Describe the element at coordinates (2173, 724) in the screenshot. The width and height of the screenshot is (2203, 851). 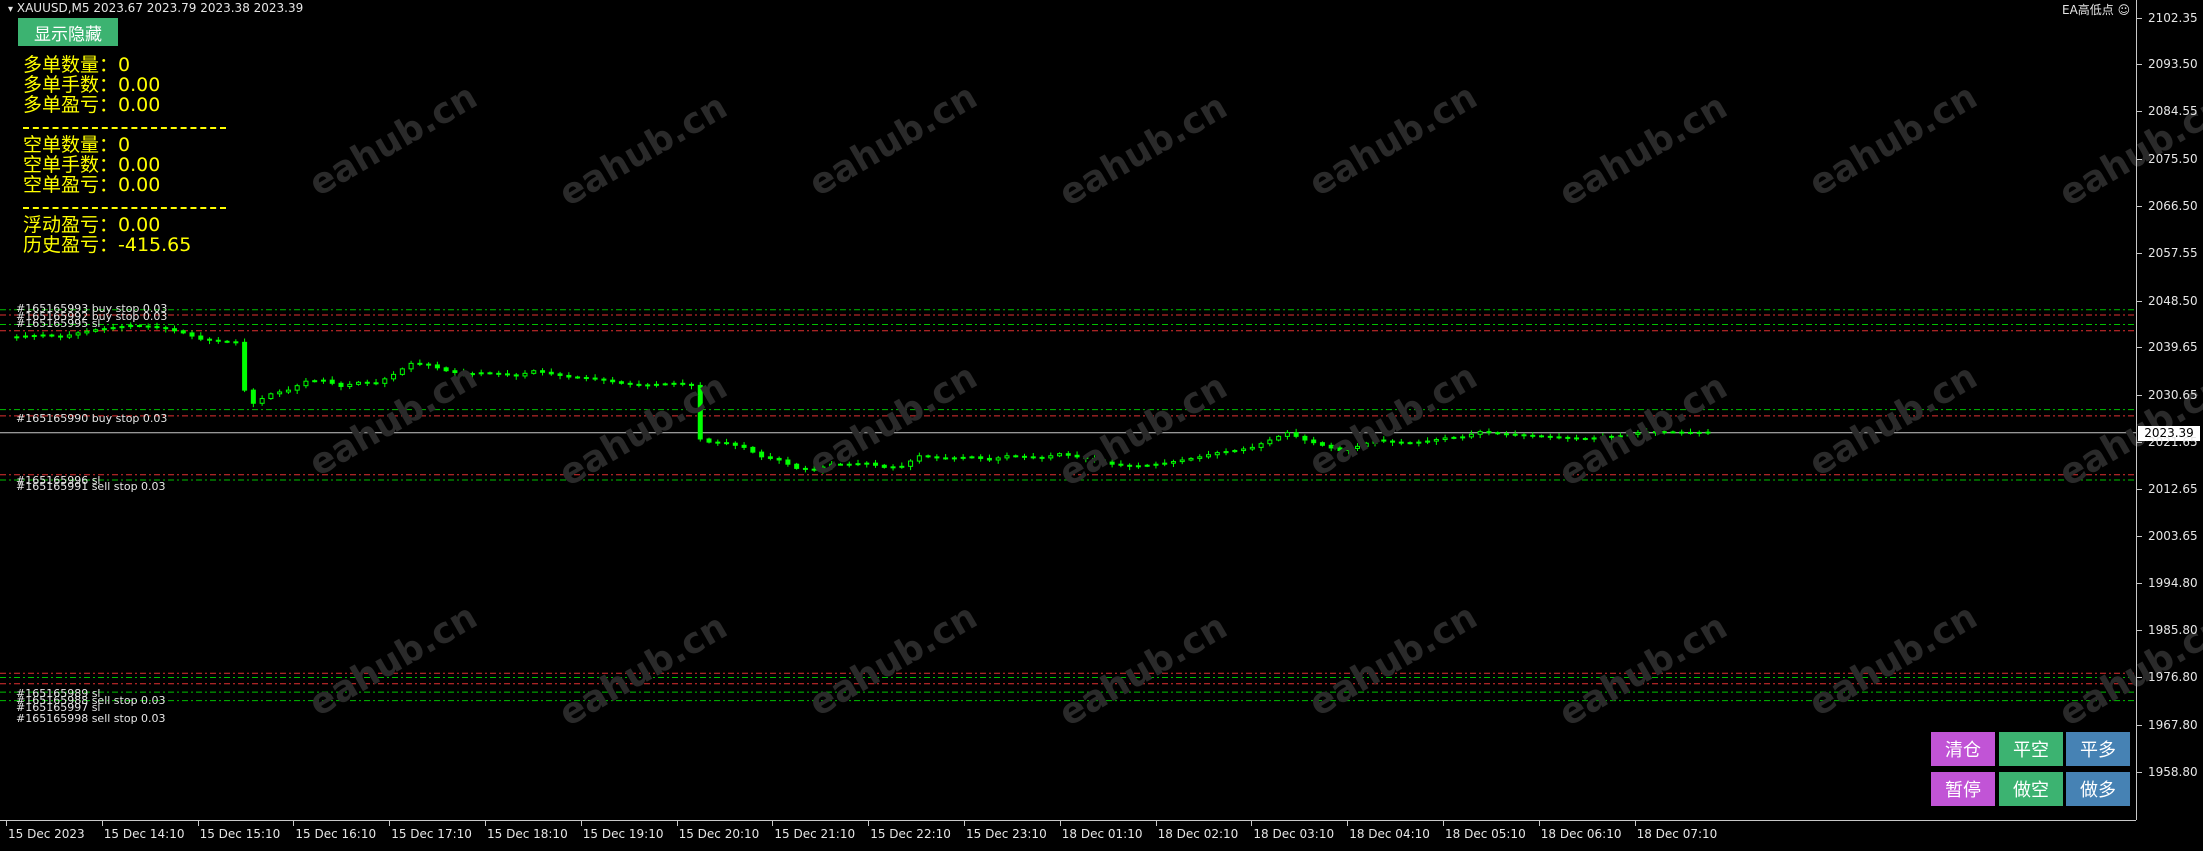
I see `price-tick-label: 1967.80` at that location.